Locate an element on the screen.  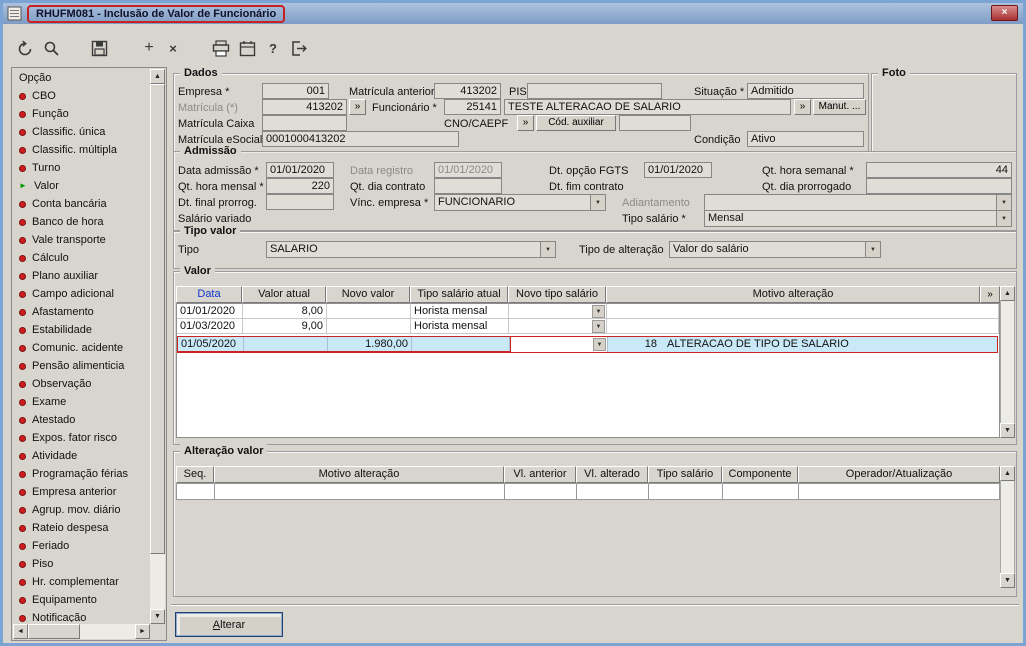
sidebar-item-pensao-alimenticia: Pensão alimenticia is located at coordinates (81, 366).